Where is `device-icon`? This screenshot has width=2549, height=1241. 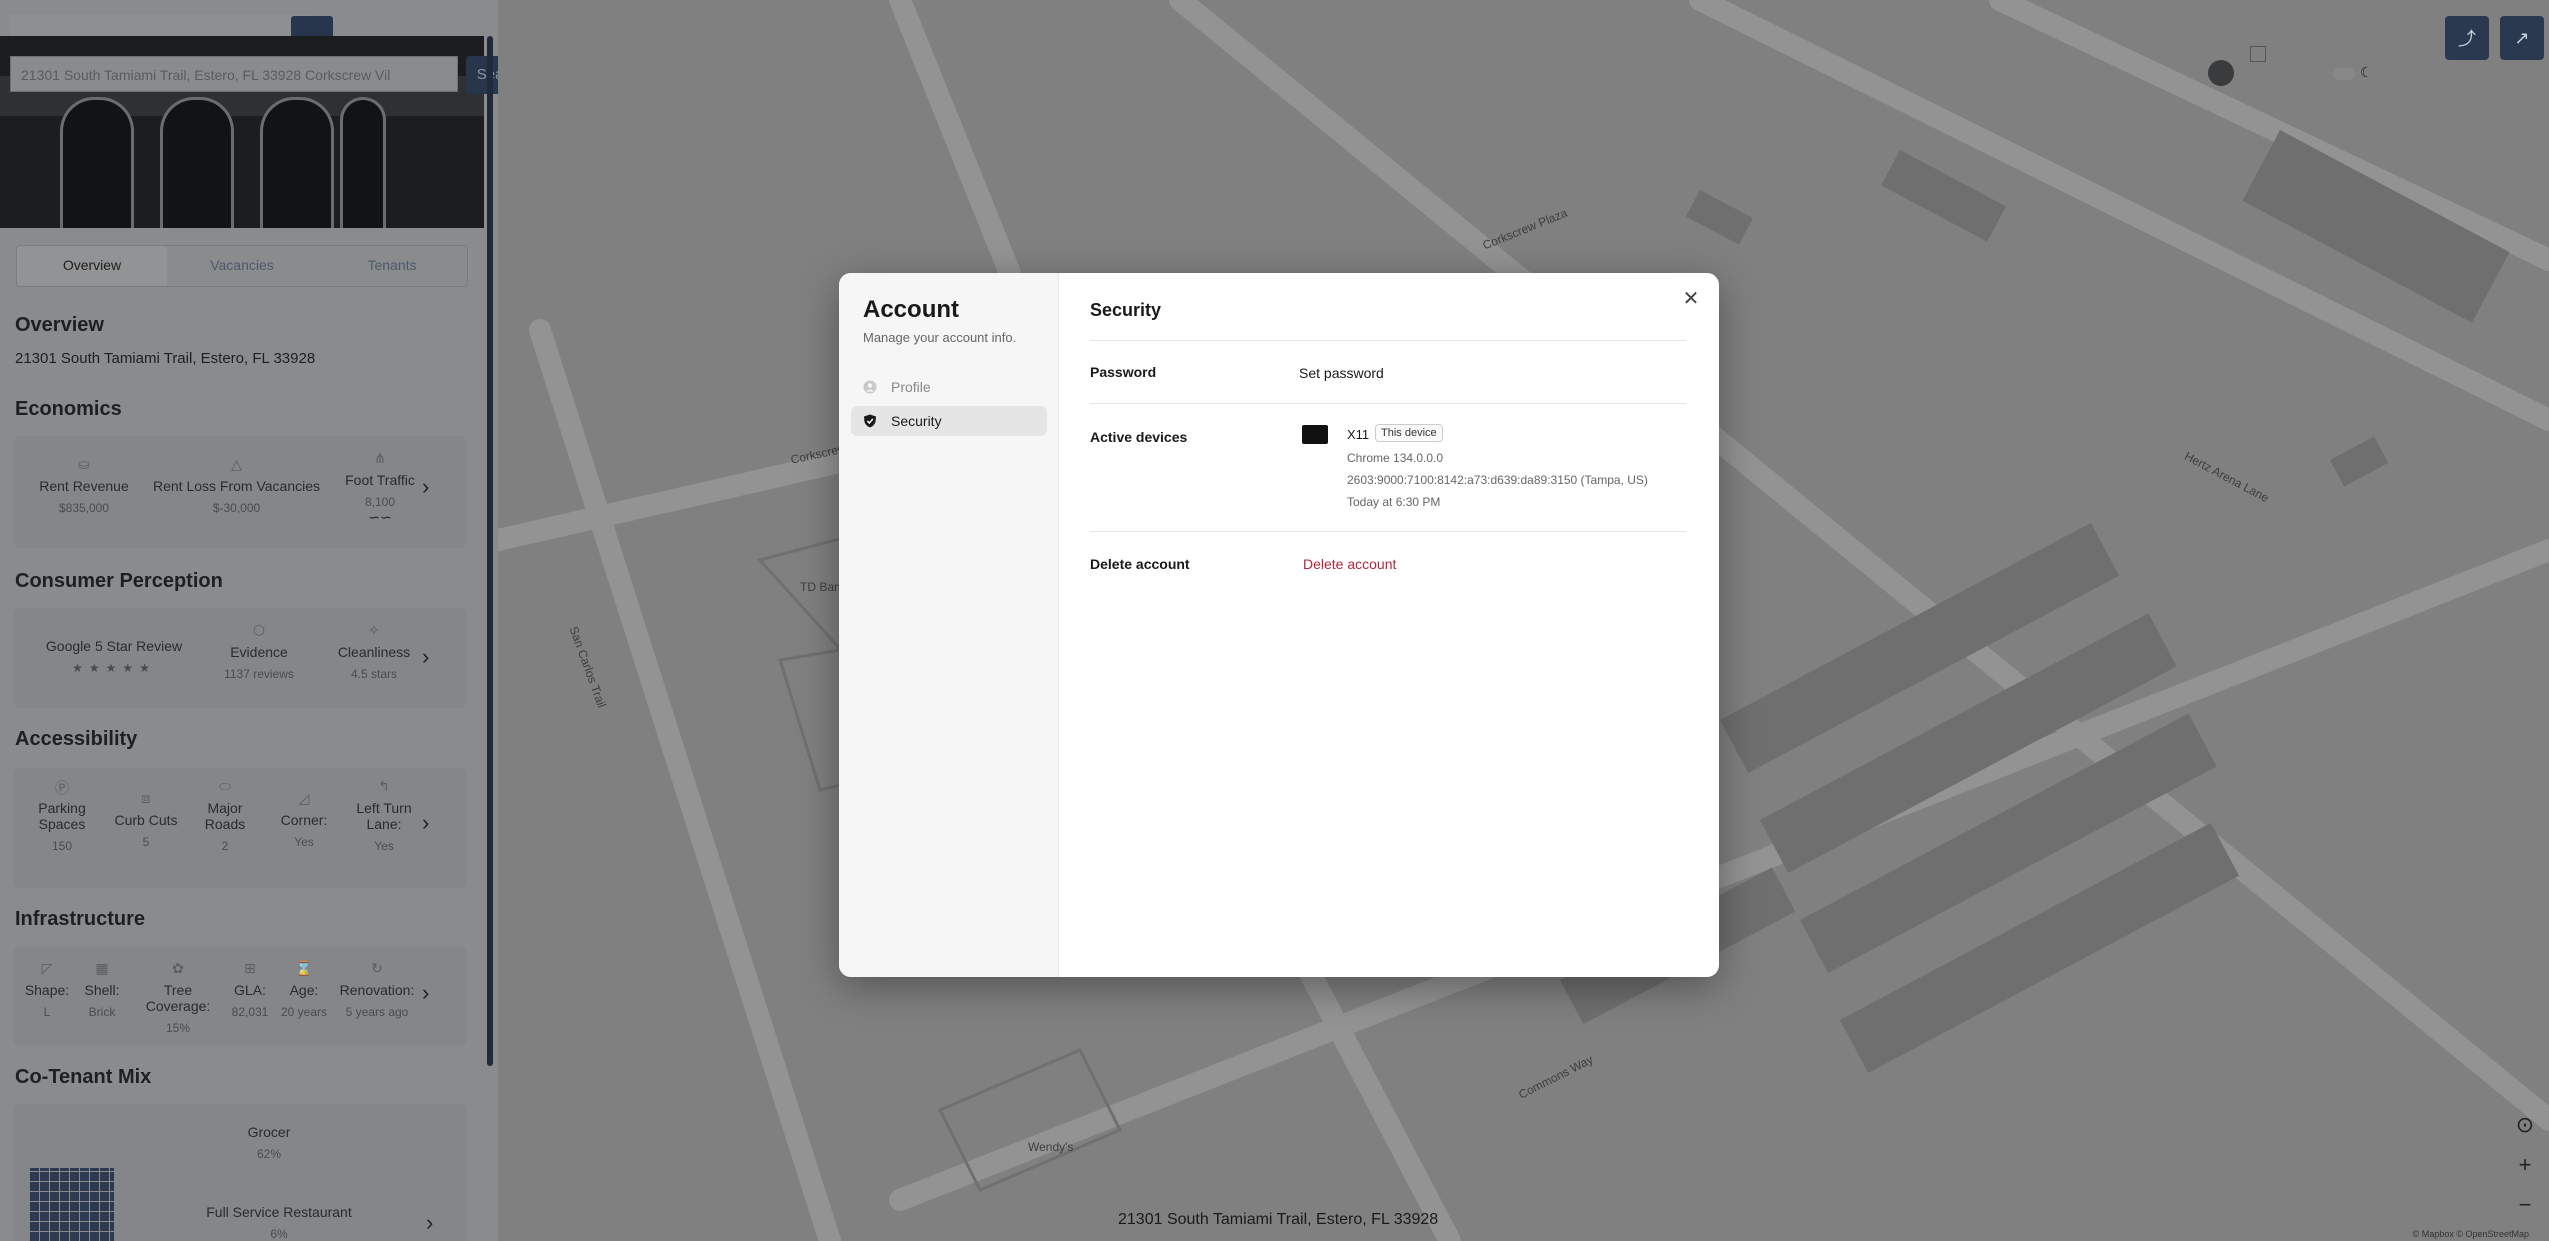 device-icon is located at coordinates (1315, 434).